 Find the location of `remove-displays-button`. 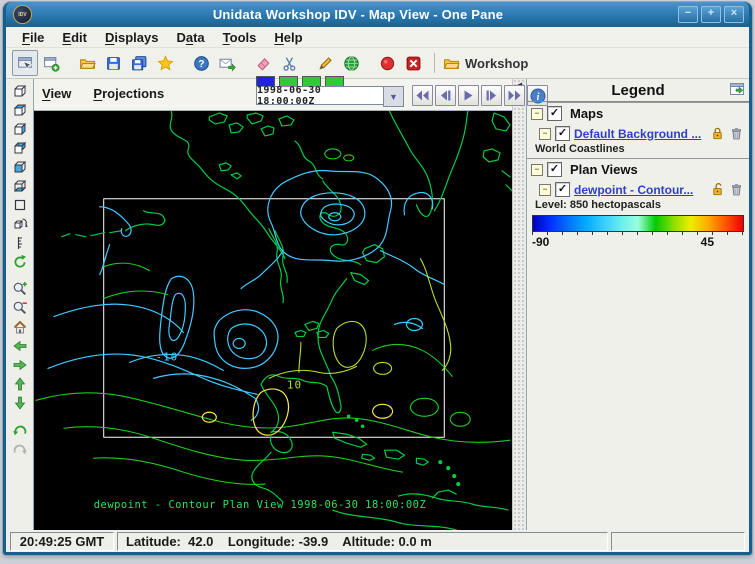

remove-displays-button is located at coordinates (263, 63).